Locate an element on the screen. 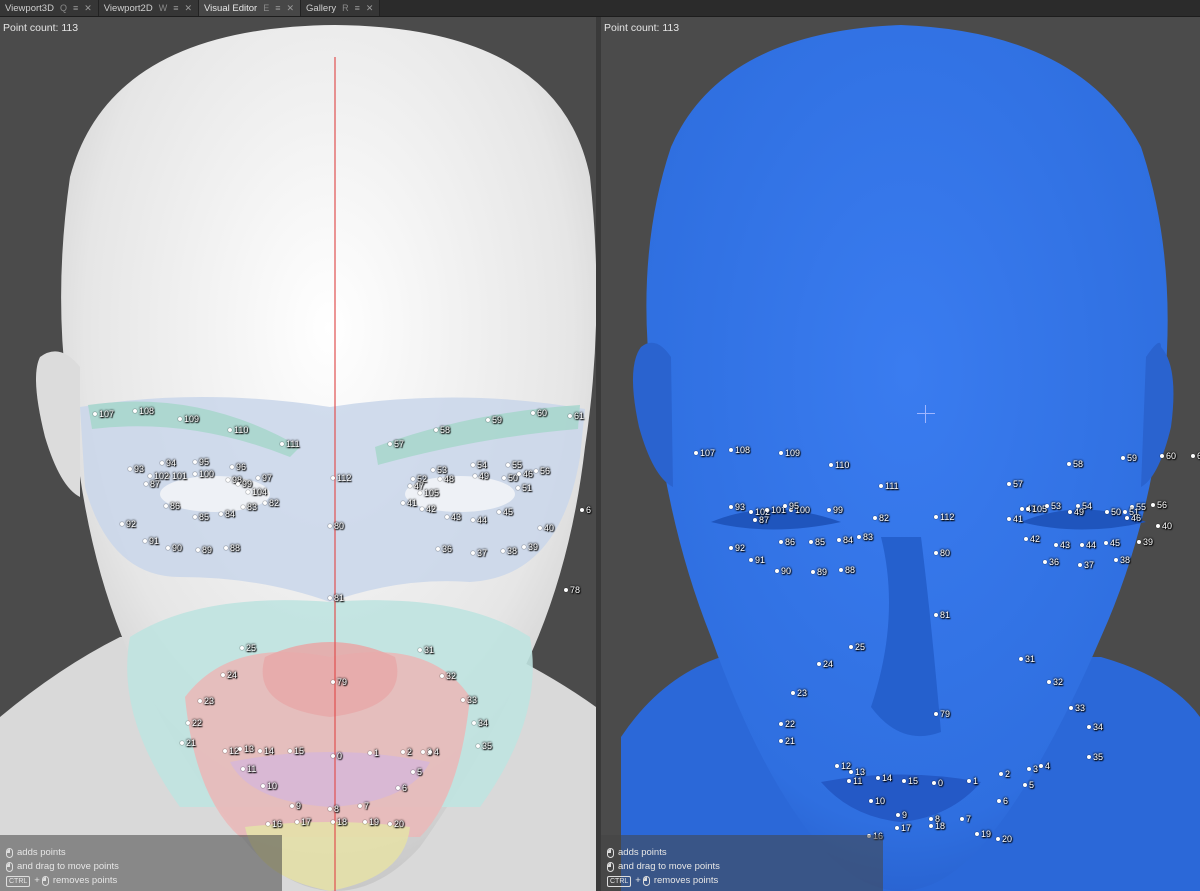  landmark-point: 108 is located at coordinates (739, 450).